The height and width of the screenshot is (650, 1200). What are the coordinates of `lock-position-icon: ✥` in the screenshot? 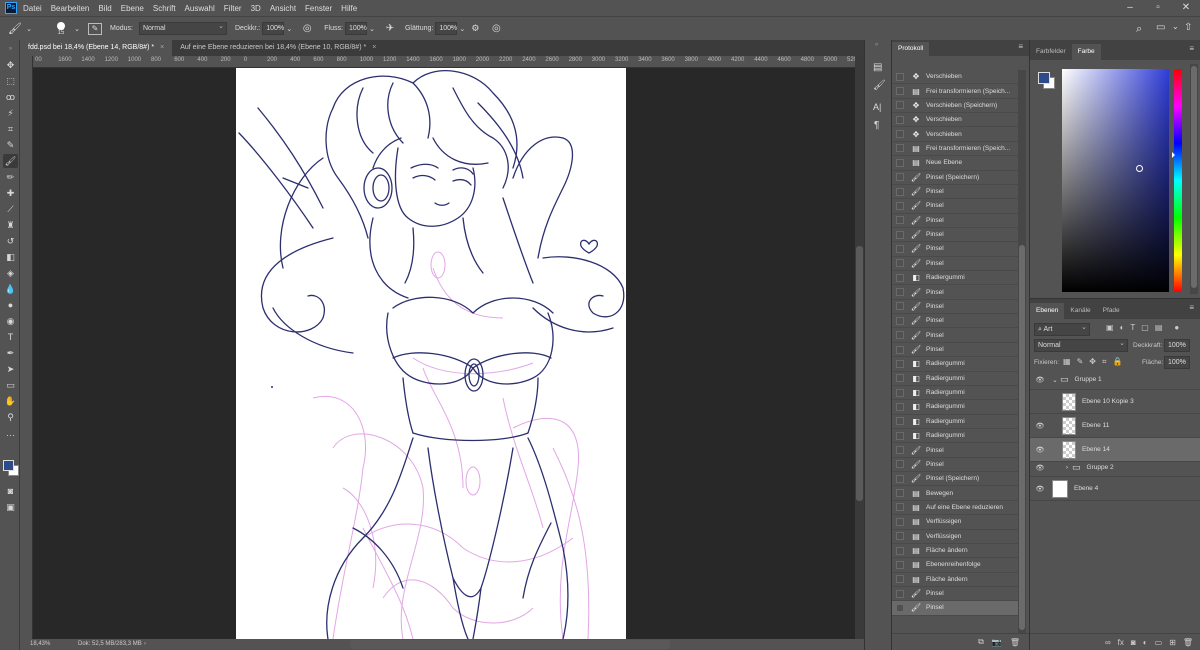 It's located at (1092, 362).